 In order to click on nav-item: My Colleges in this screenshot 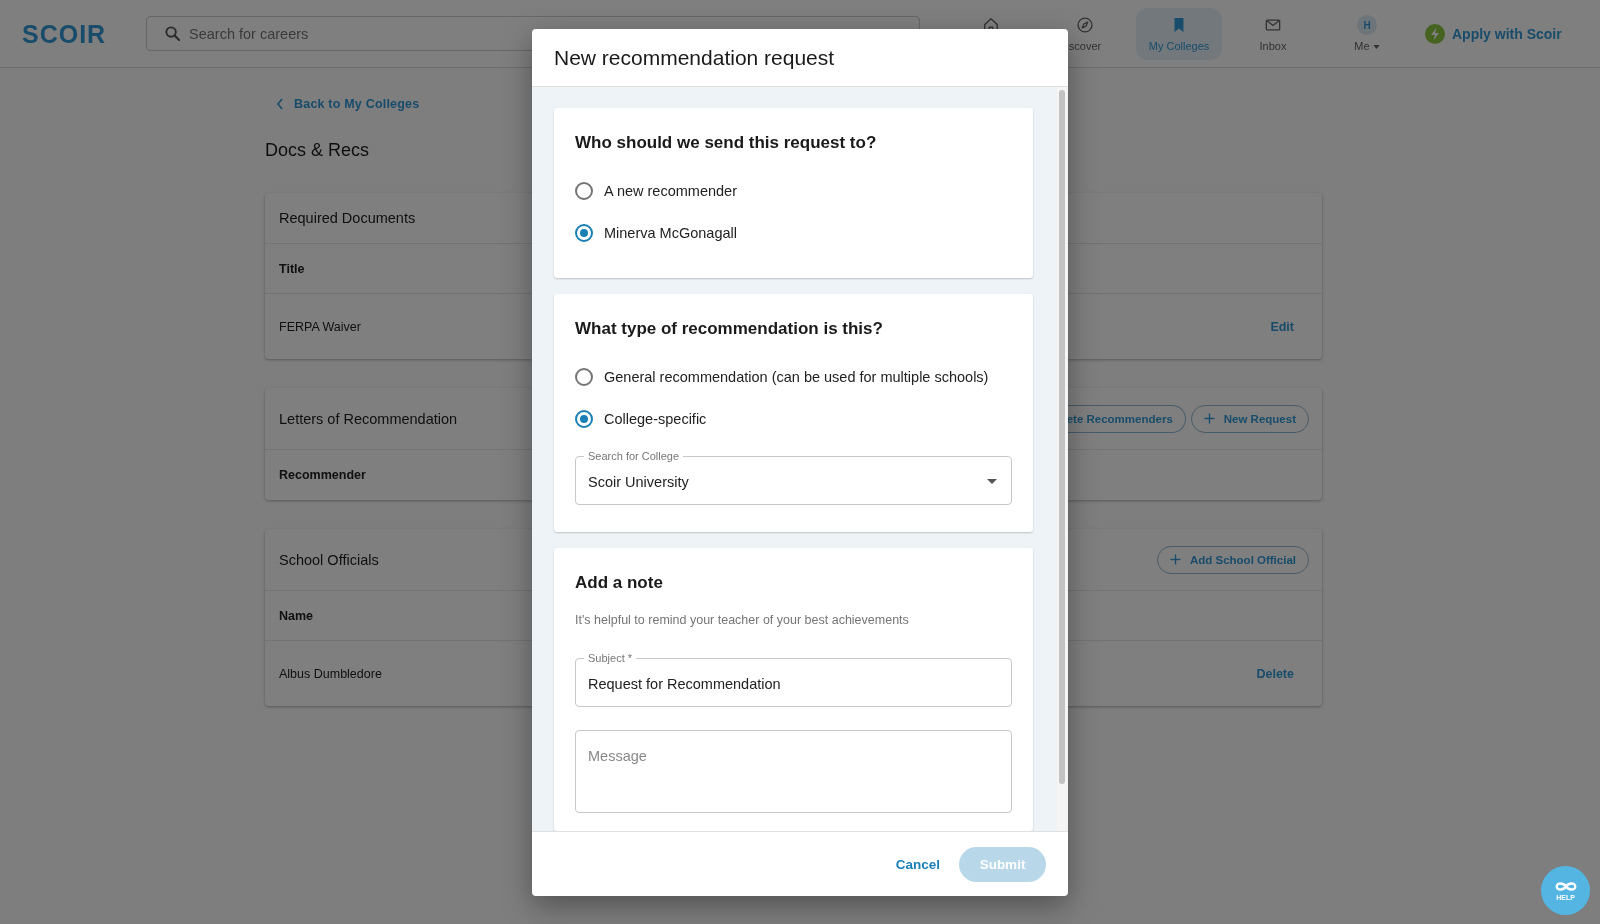, I will do `click(1179, 33)`.